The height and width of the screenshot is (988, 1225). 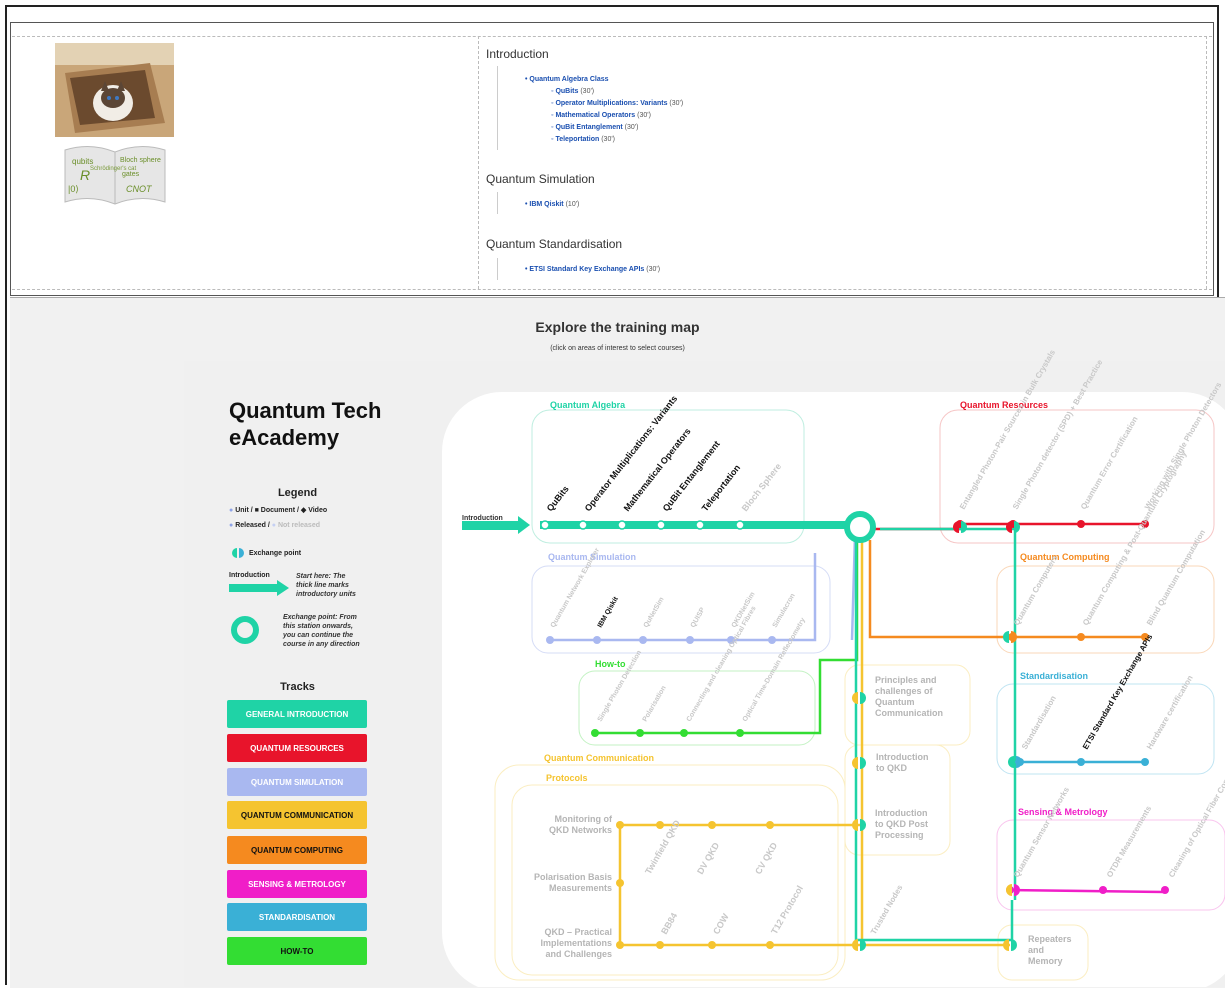 What do you see at coordinates (490, 525) in the screenshot?
I see `intro-arrow-body` at bounding box center [490, 525].